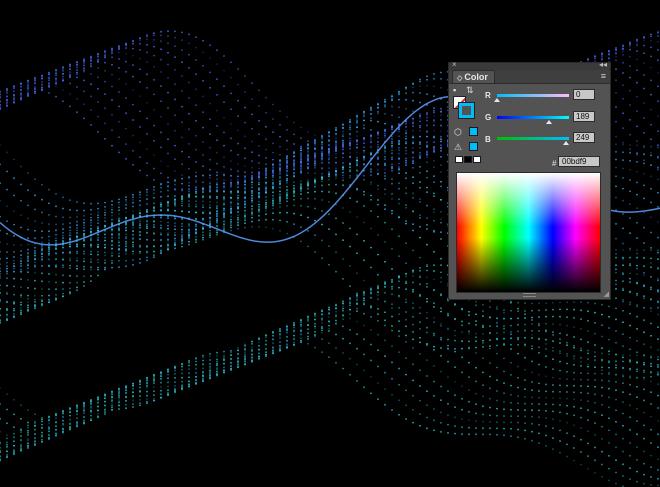 The height and width of the screenshot is (487, 660). I want to click on tab-color: ◇ Color, so click(473, 76).